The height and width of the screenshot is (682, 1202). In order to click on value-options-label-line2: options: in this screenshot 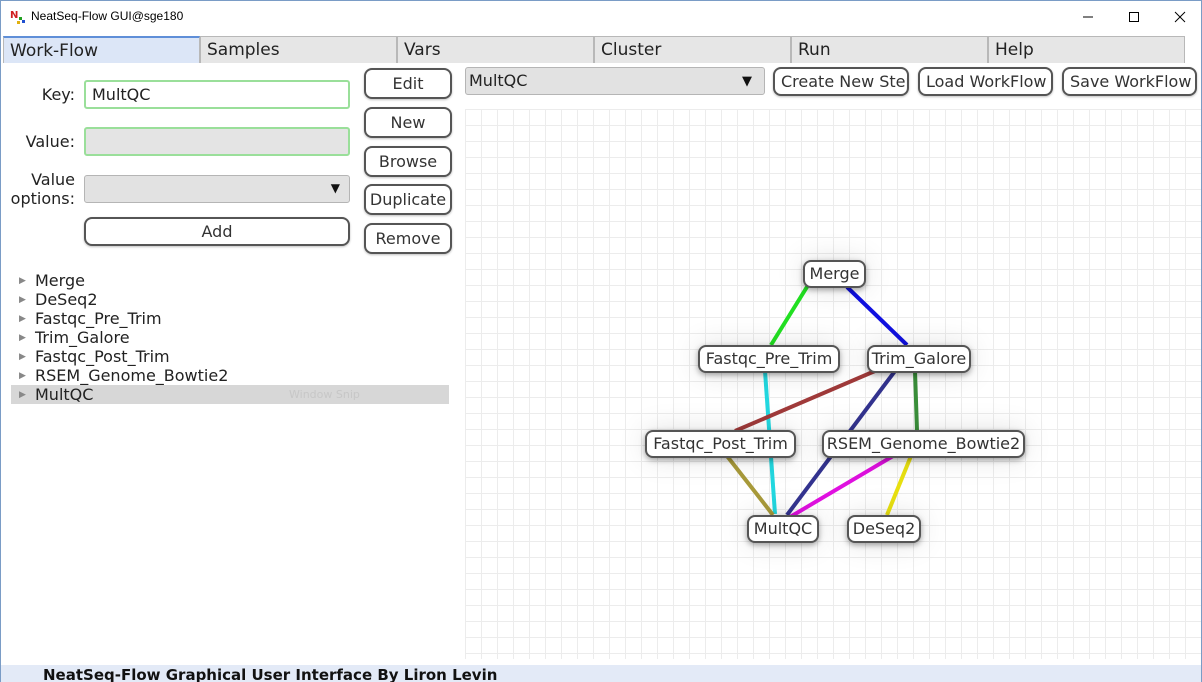, I will do `click(42, 198)`.